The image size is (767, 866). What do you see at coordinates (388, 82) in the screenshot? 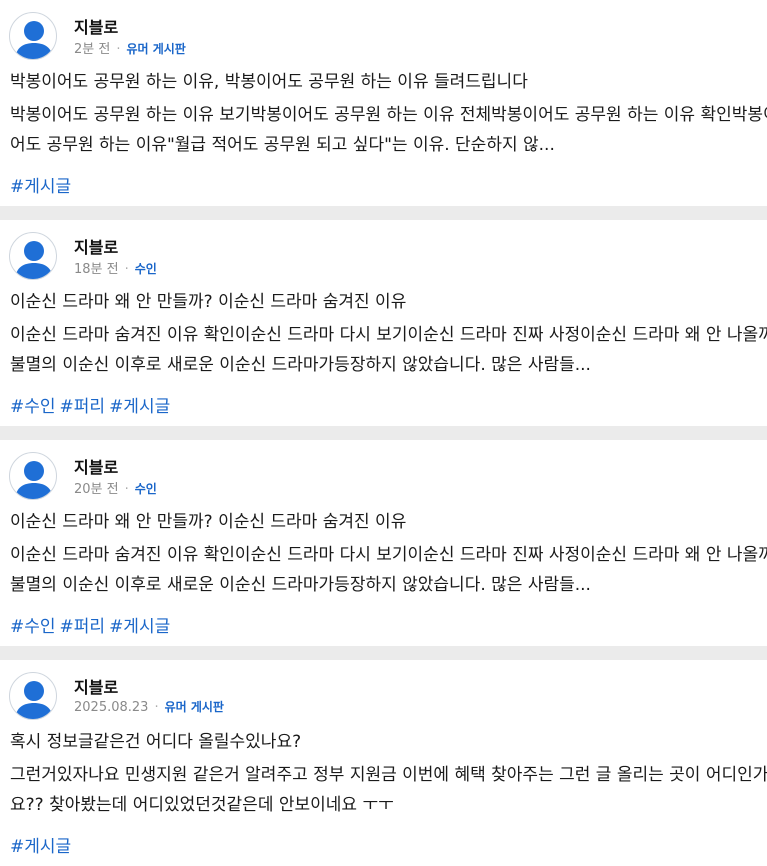
I see `post-title: 박봉이어도 공무원 하는 이유, 박봉이어도 공무원 하는 이유 들려드립니다` at bounding box center [388, 82].